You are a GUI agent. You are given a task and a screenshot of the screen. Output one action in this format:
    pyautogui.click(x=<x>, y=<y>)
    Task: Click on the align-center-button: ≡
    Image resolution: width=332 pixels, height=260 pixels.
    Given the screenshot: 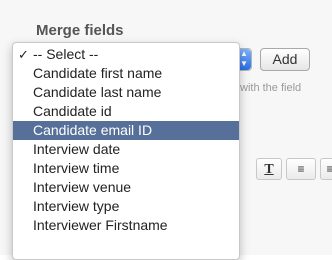 What is the action you would take?
    pyautogui.click(x=326, y=169)
    